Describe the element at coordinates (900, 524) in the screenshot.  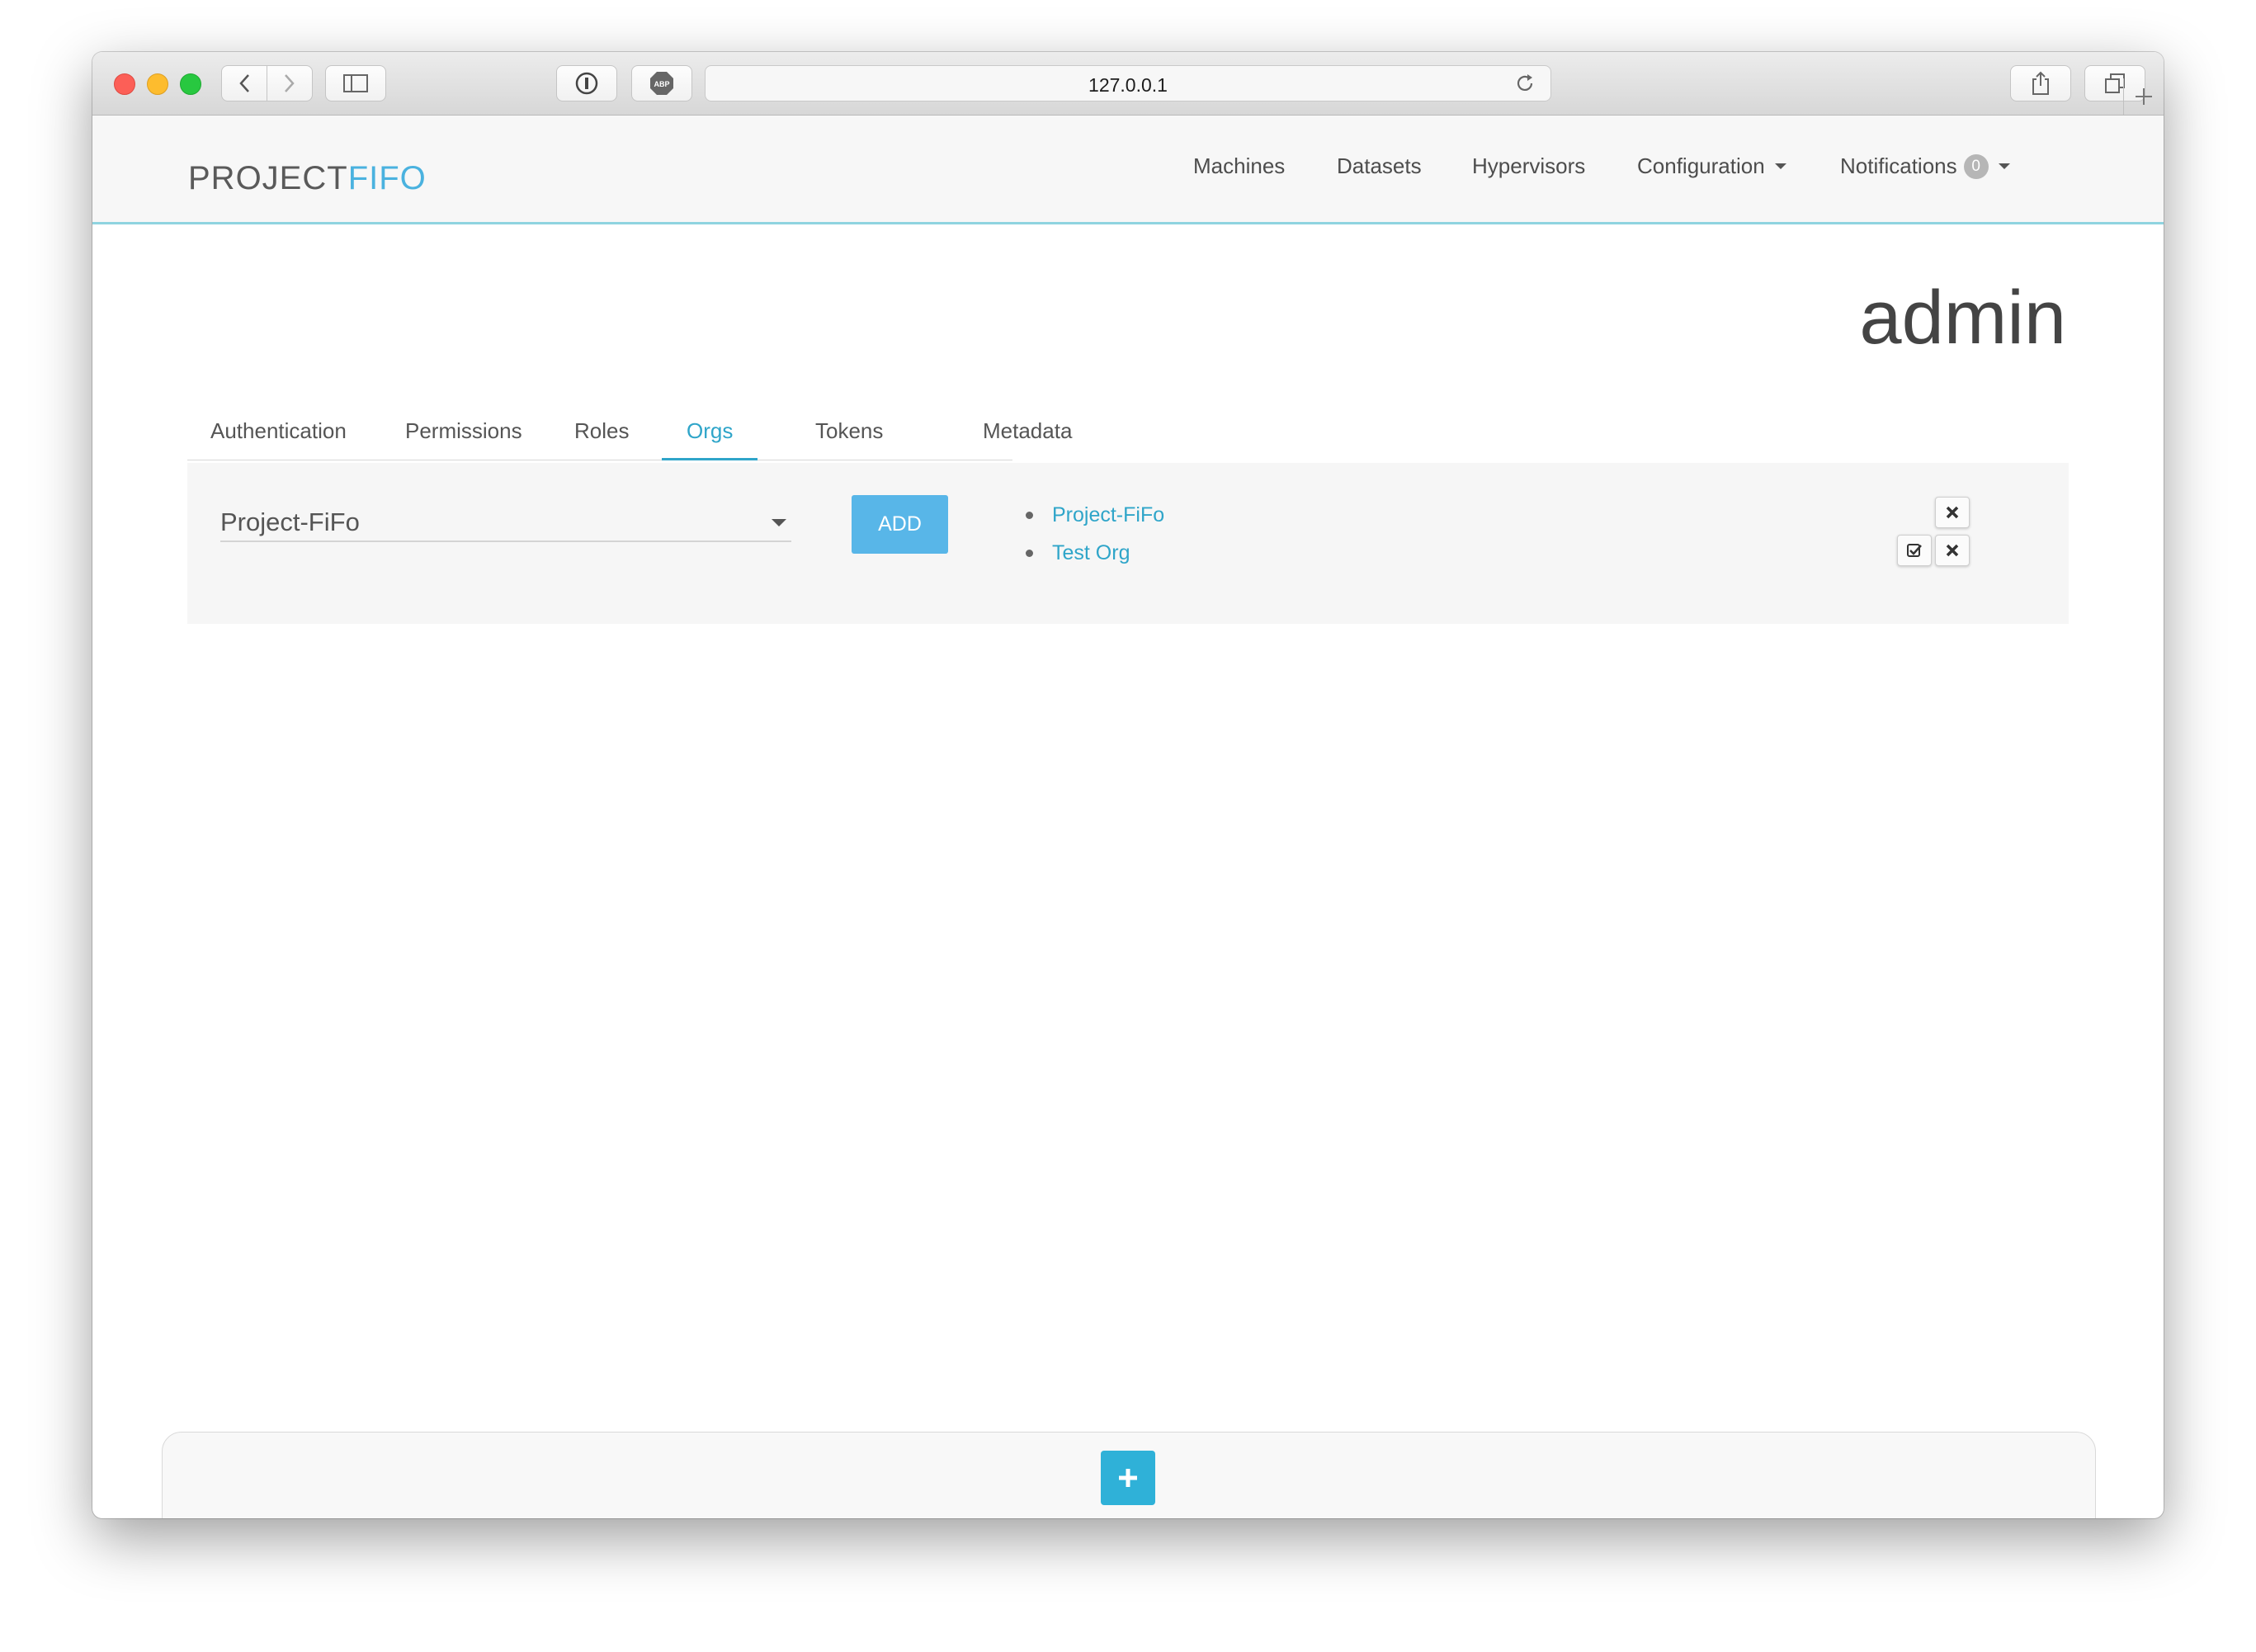
I see `add-org-button: ADD` at that location.